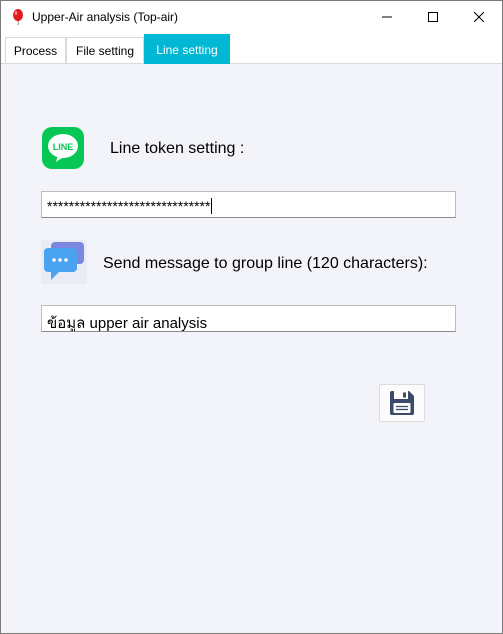 The width and height of the screenshot is (503, 634). Describe the element at coordinates (127, 323) in the screenshot. I see `group-message-value: ข้อมูล upper air analysis` at that location.